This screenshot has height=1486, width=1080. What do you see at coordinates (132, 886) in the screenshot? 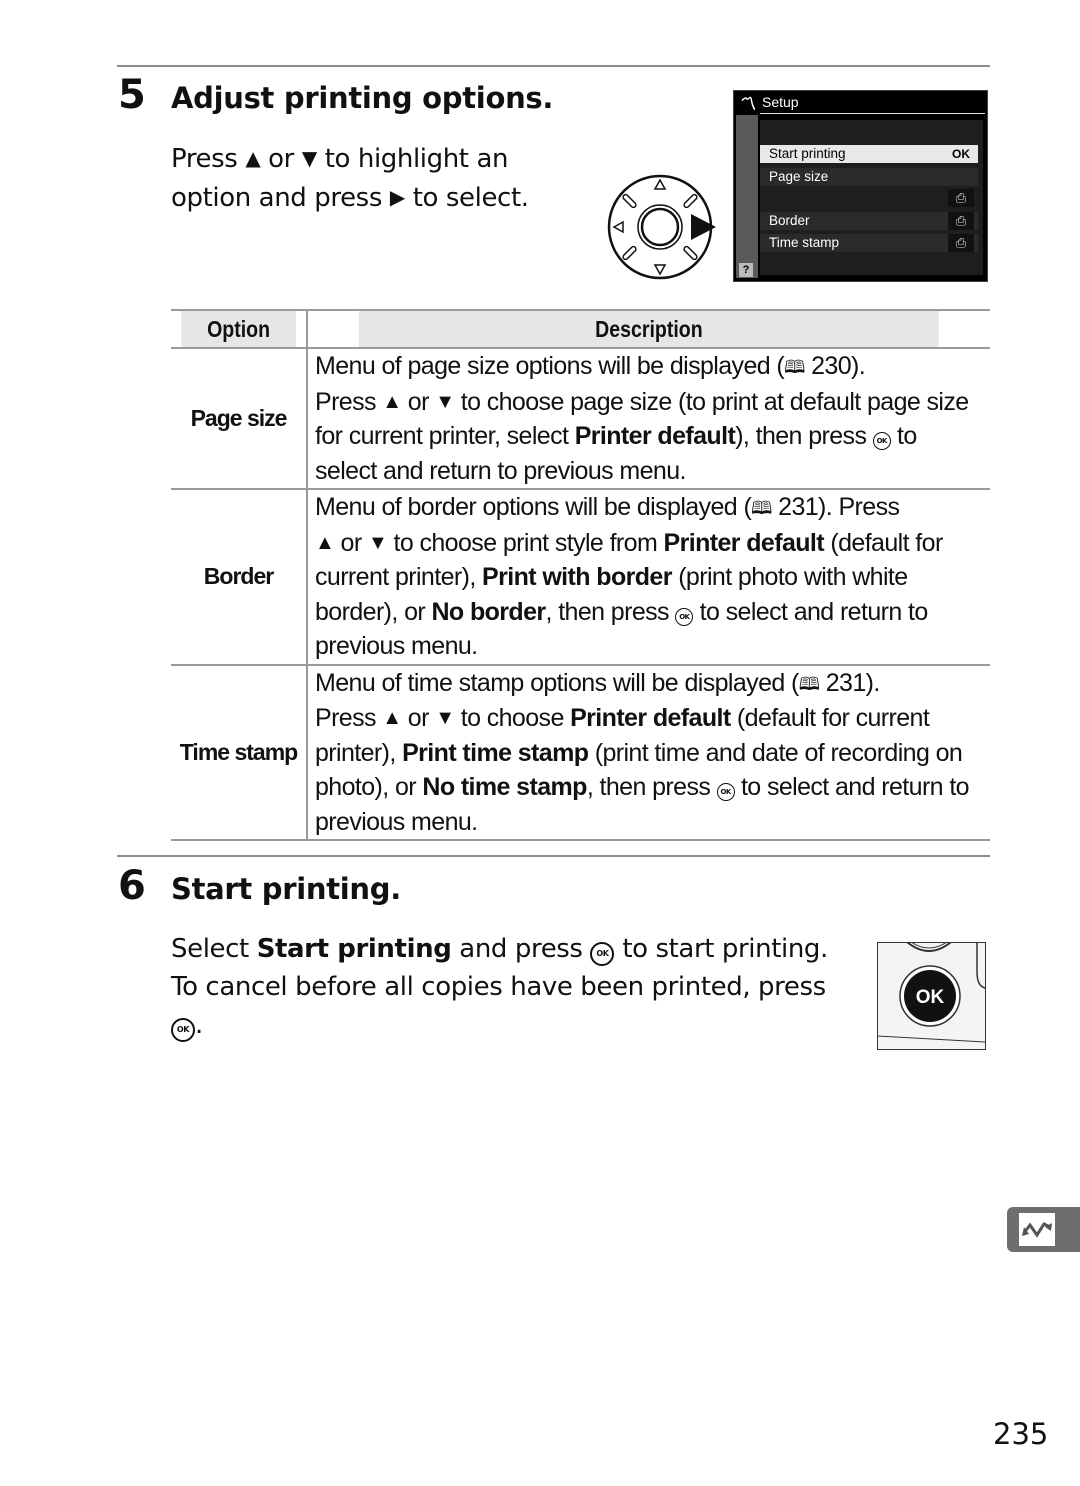
I see `step-number-6: 6` at bounding box center [132, 886].